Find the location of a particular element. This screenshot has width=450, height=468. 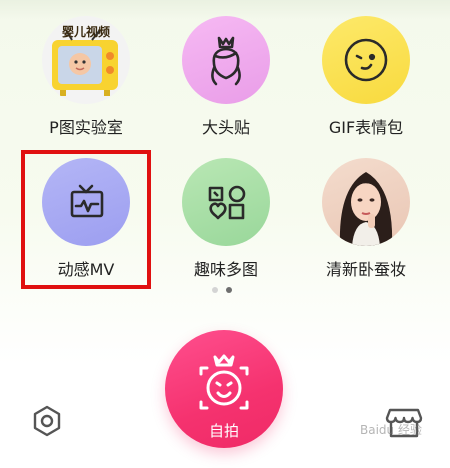

page-dot-active is located at coordinates (229, 290).